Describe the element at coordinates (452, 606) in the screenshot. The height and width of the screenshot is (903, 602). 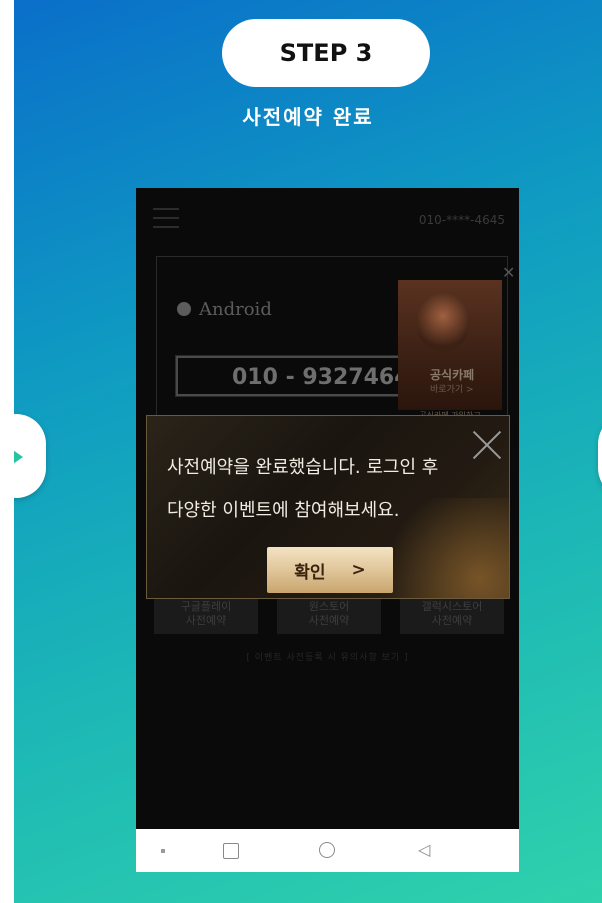
I see `store-button-top: 갤럭시스토어` at that location.